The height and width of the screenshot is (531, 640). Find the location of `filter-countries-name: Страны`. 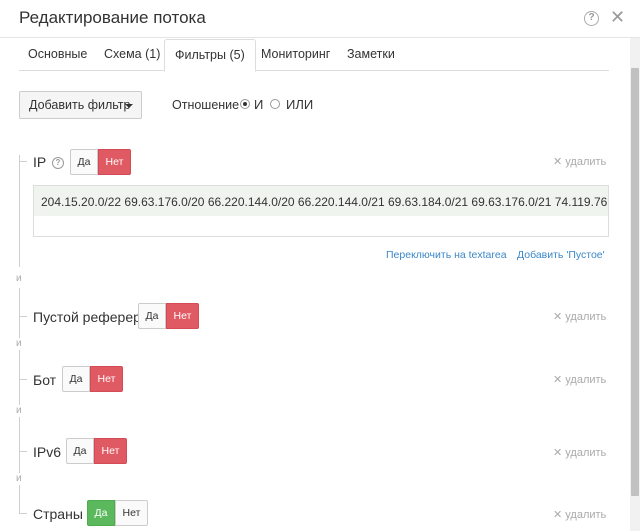

filter-countries-name: Страны is located at coordinates (58, 514).